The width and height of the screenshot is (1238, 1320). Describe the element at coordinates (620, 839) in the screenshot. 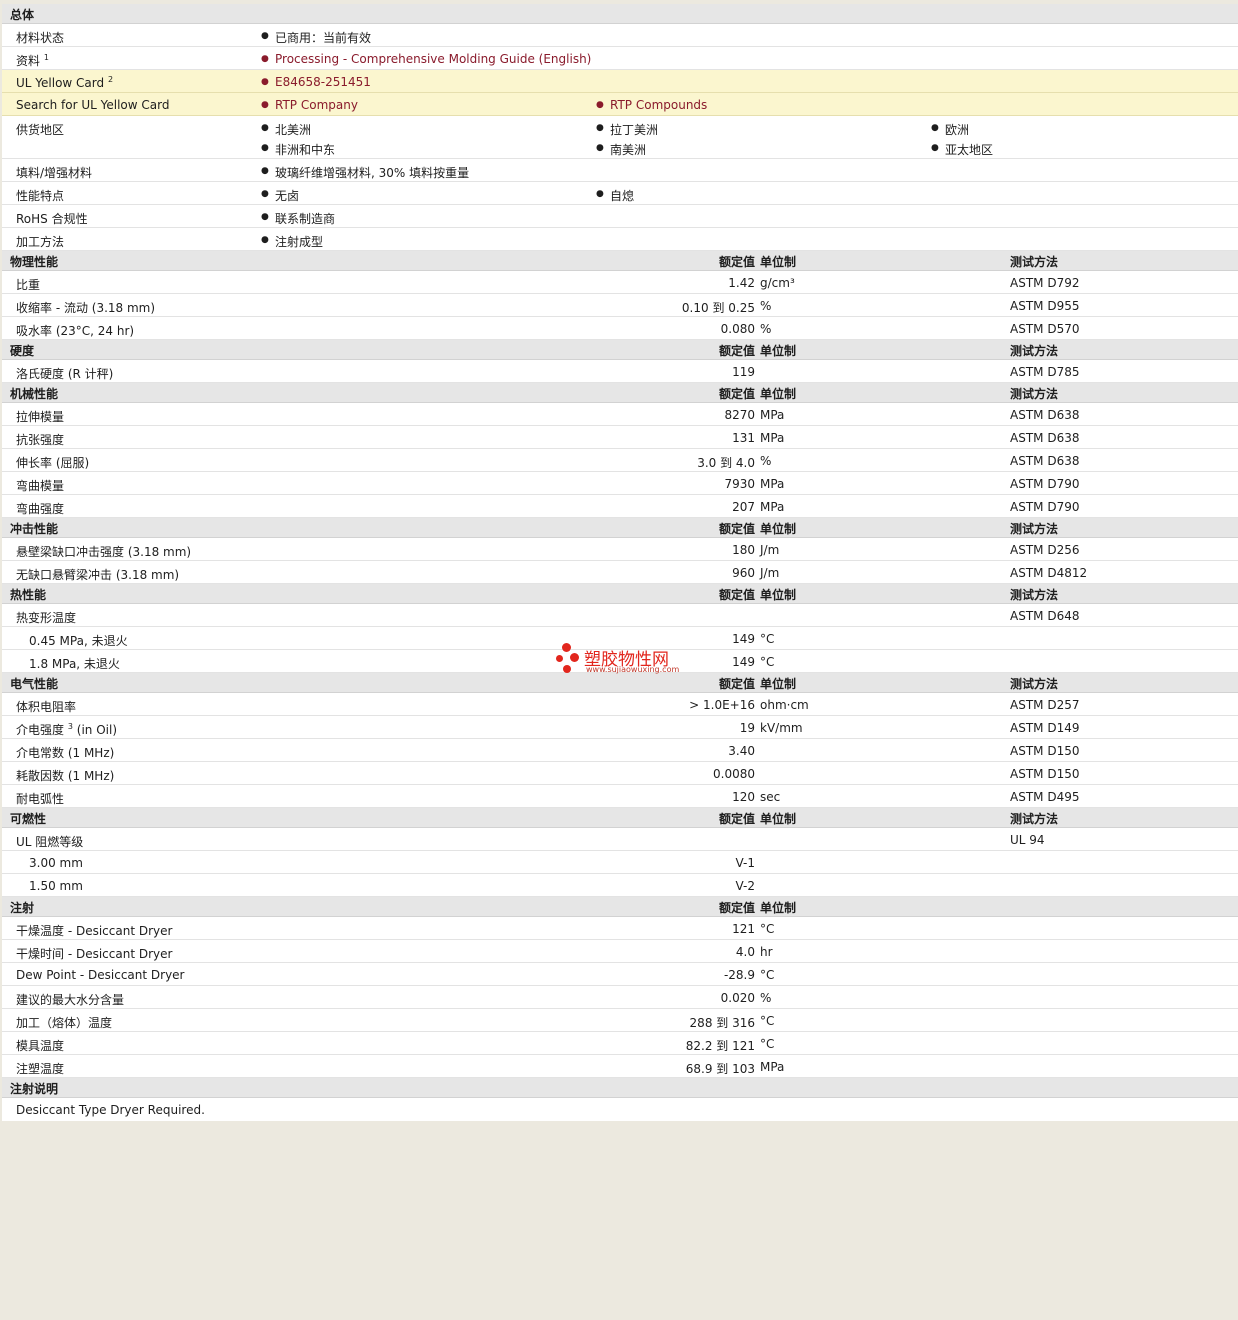

I see `property-row: UL 阻燃等级 UL 94` at that location.